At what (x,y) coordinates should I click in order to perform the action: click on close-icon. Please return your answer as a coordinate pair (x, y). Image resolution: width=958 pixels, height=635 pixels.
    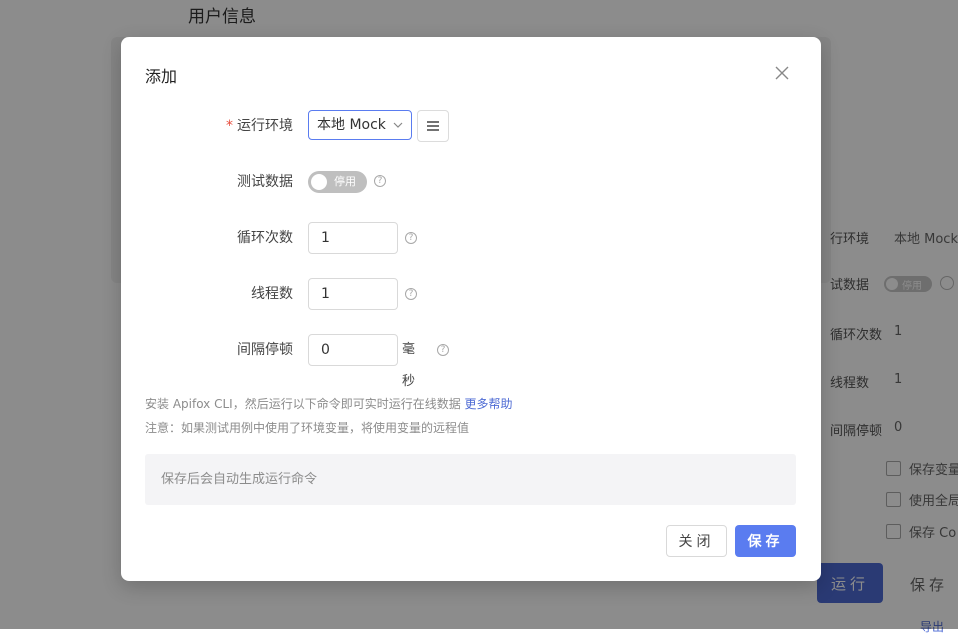
    Looking at the image, I should click on (784, 73).